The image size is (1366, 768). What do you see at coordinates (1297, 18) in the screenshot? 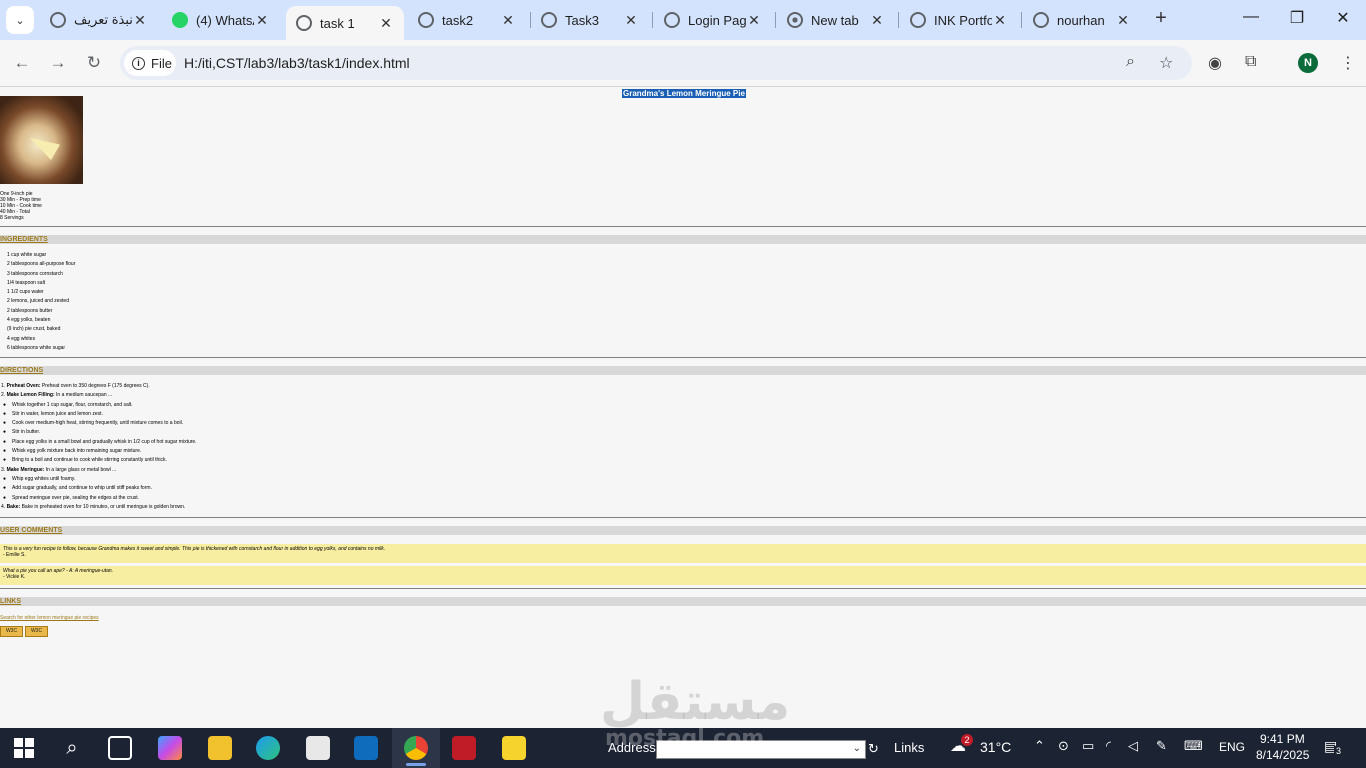
I see `restore-icon: ❐` at bounding box center [1297, 18].